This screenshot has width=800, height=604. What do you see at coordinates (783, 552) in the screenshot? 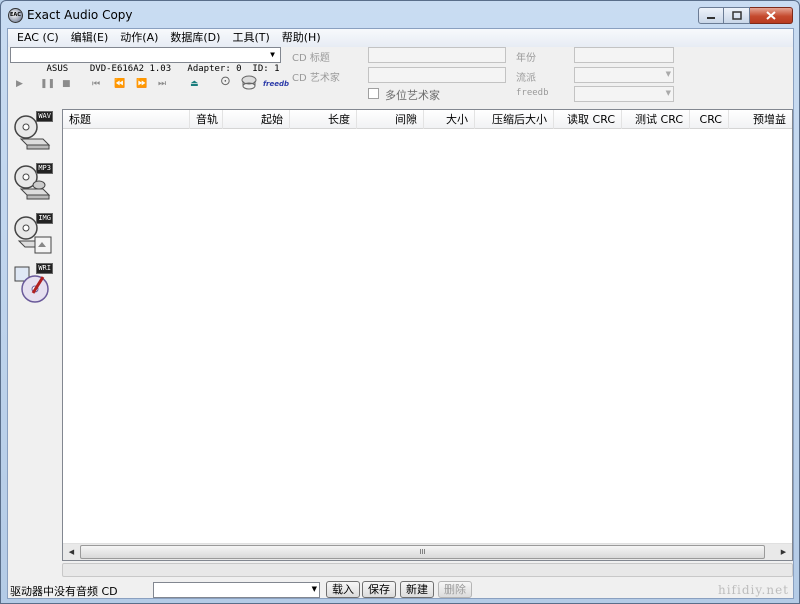
I see `scroll-right-icon: ▶` at bounding box center [783, 552].